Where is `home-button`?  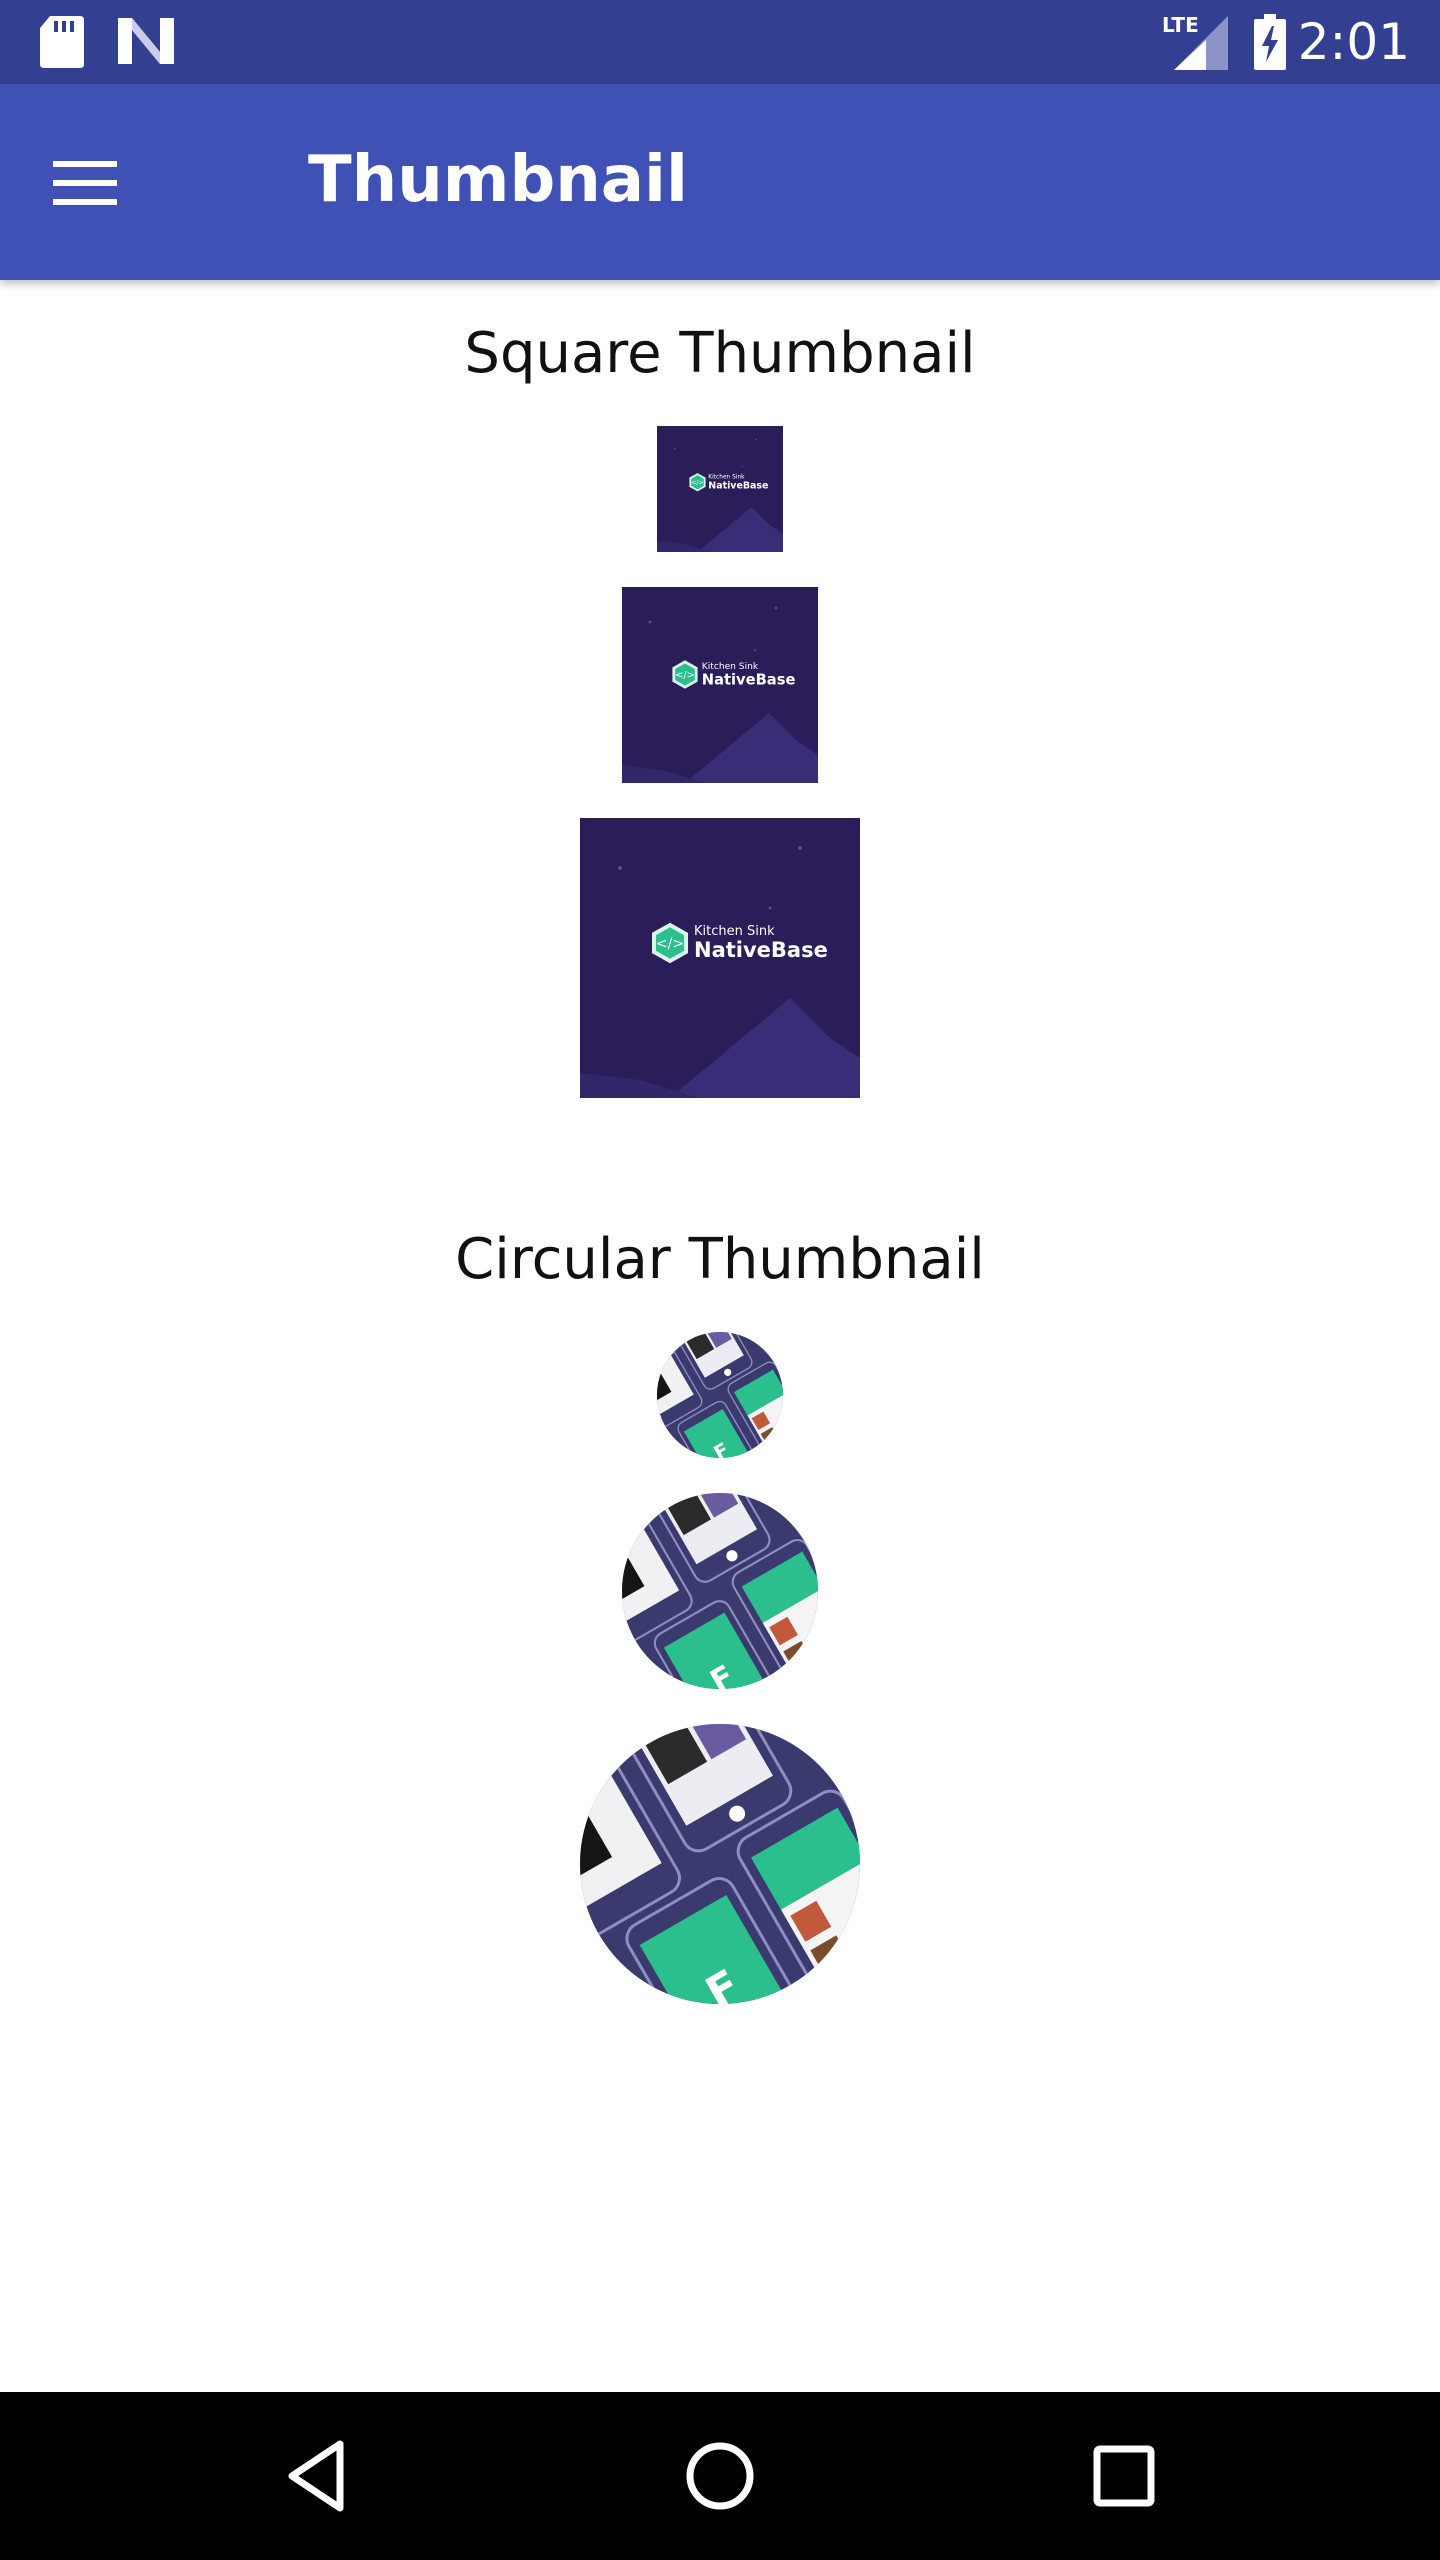 home-button is located at coordinates (720, 2476).